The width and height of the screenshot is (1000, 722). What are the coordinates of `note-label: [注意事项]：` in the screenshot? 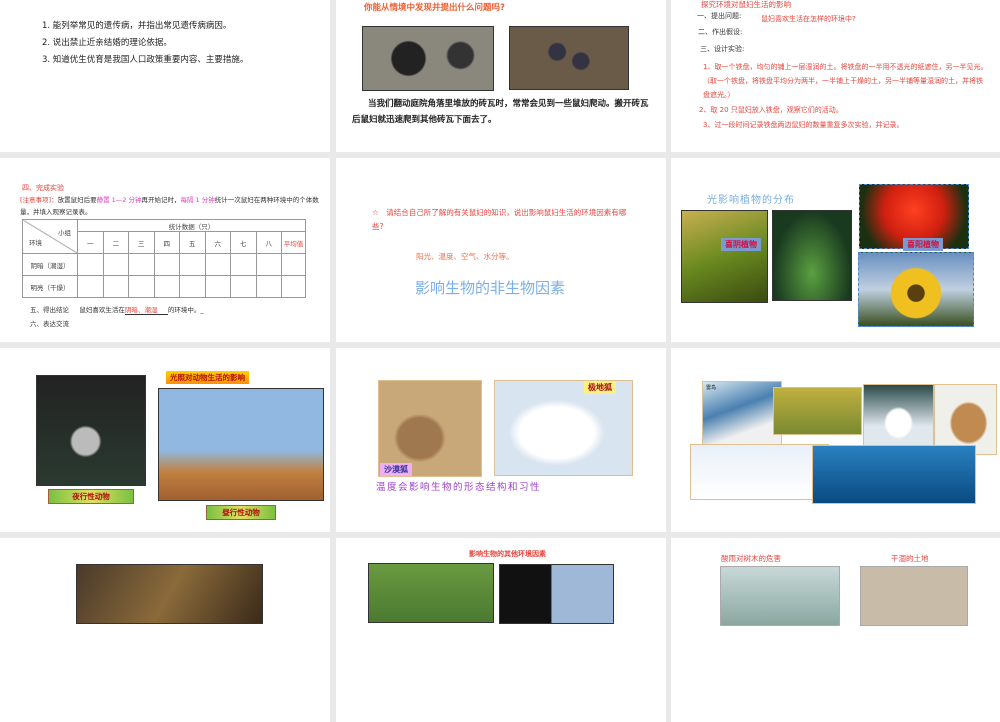 It's located at (39, 200).